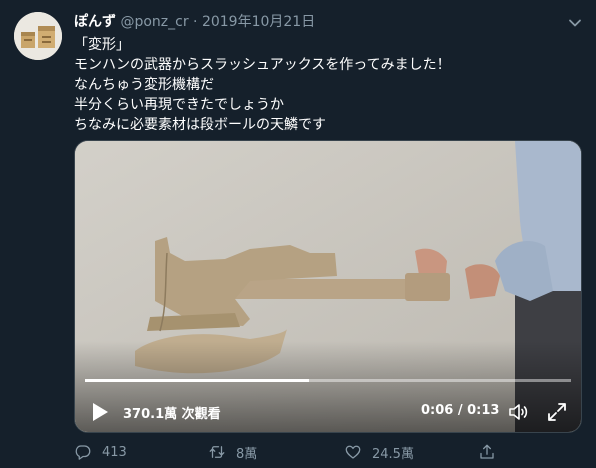 This screenshot has width=596, height=468. I want to click on share-icon, so click(487, 451).